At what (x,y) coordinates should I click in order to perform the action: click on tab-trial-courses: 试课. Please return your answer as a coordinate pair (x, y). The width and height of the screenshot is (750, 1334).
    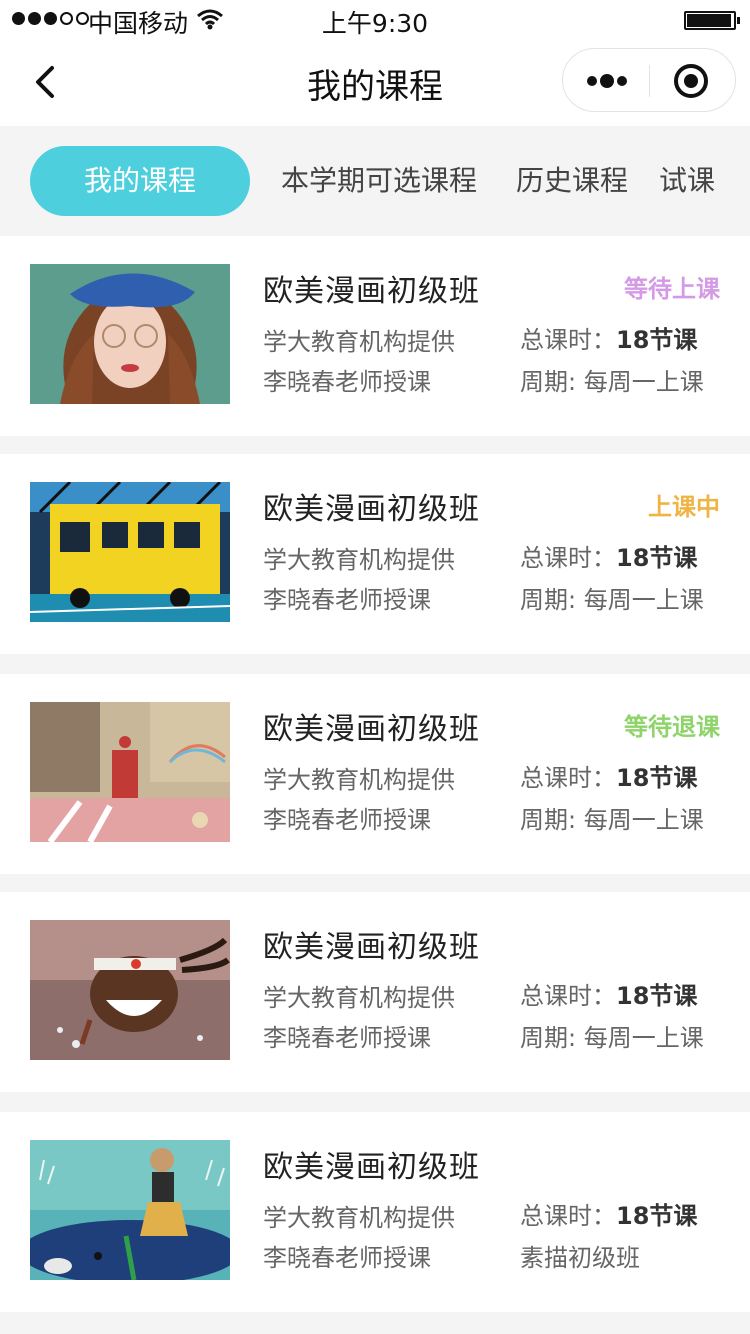
    Looking at the image, I should click on (687, 181).